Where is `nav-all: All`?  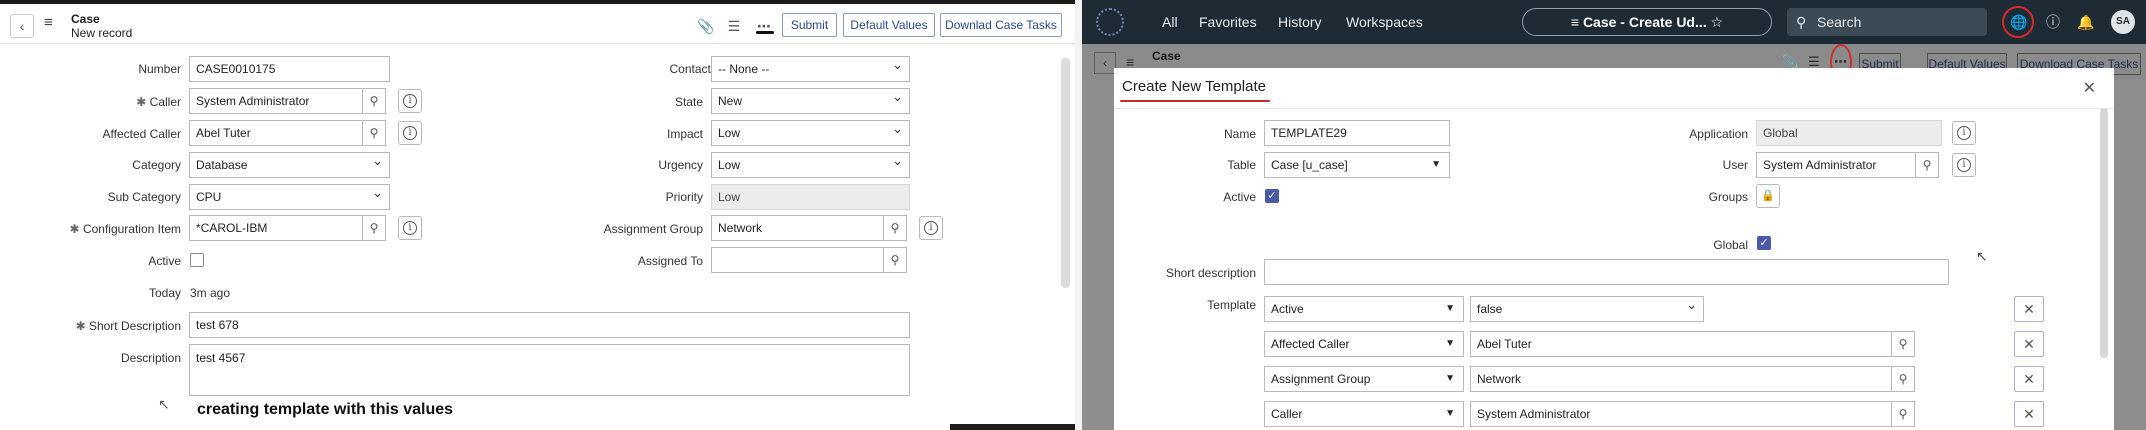 nav-all: All is located at coordinates (1170, 22).